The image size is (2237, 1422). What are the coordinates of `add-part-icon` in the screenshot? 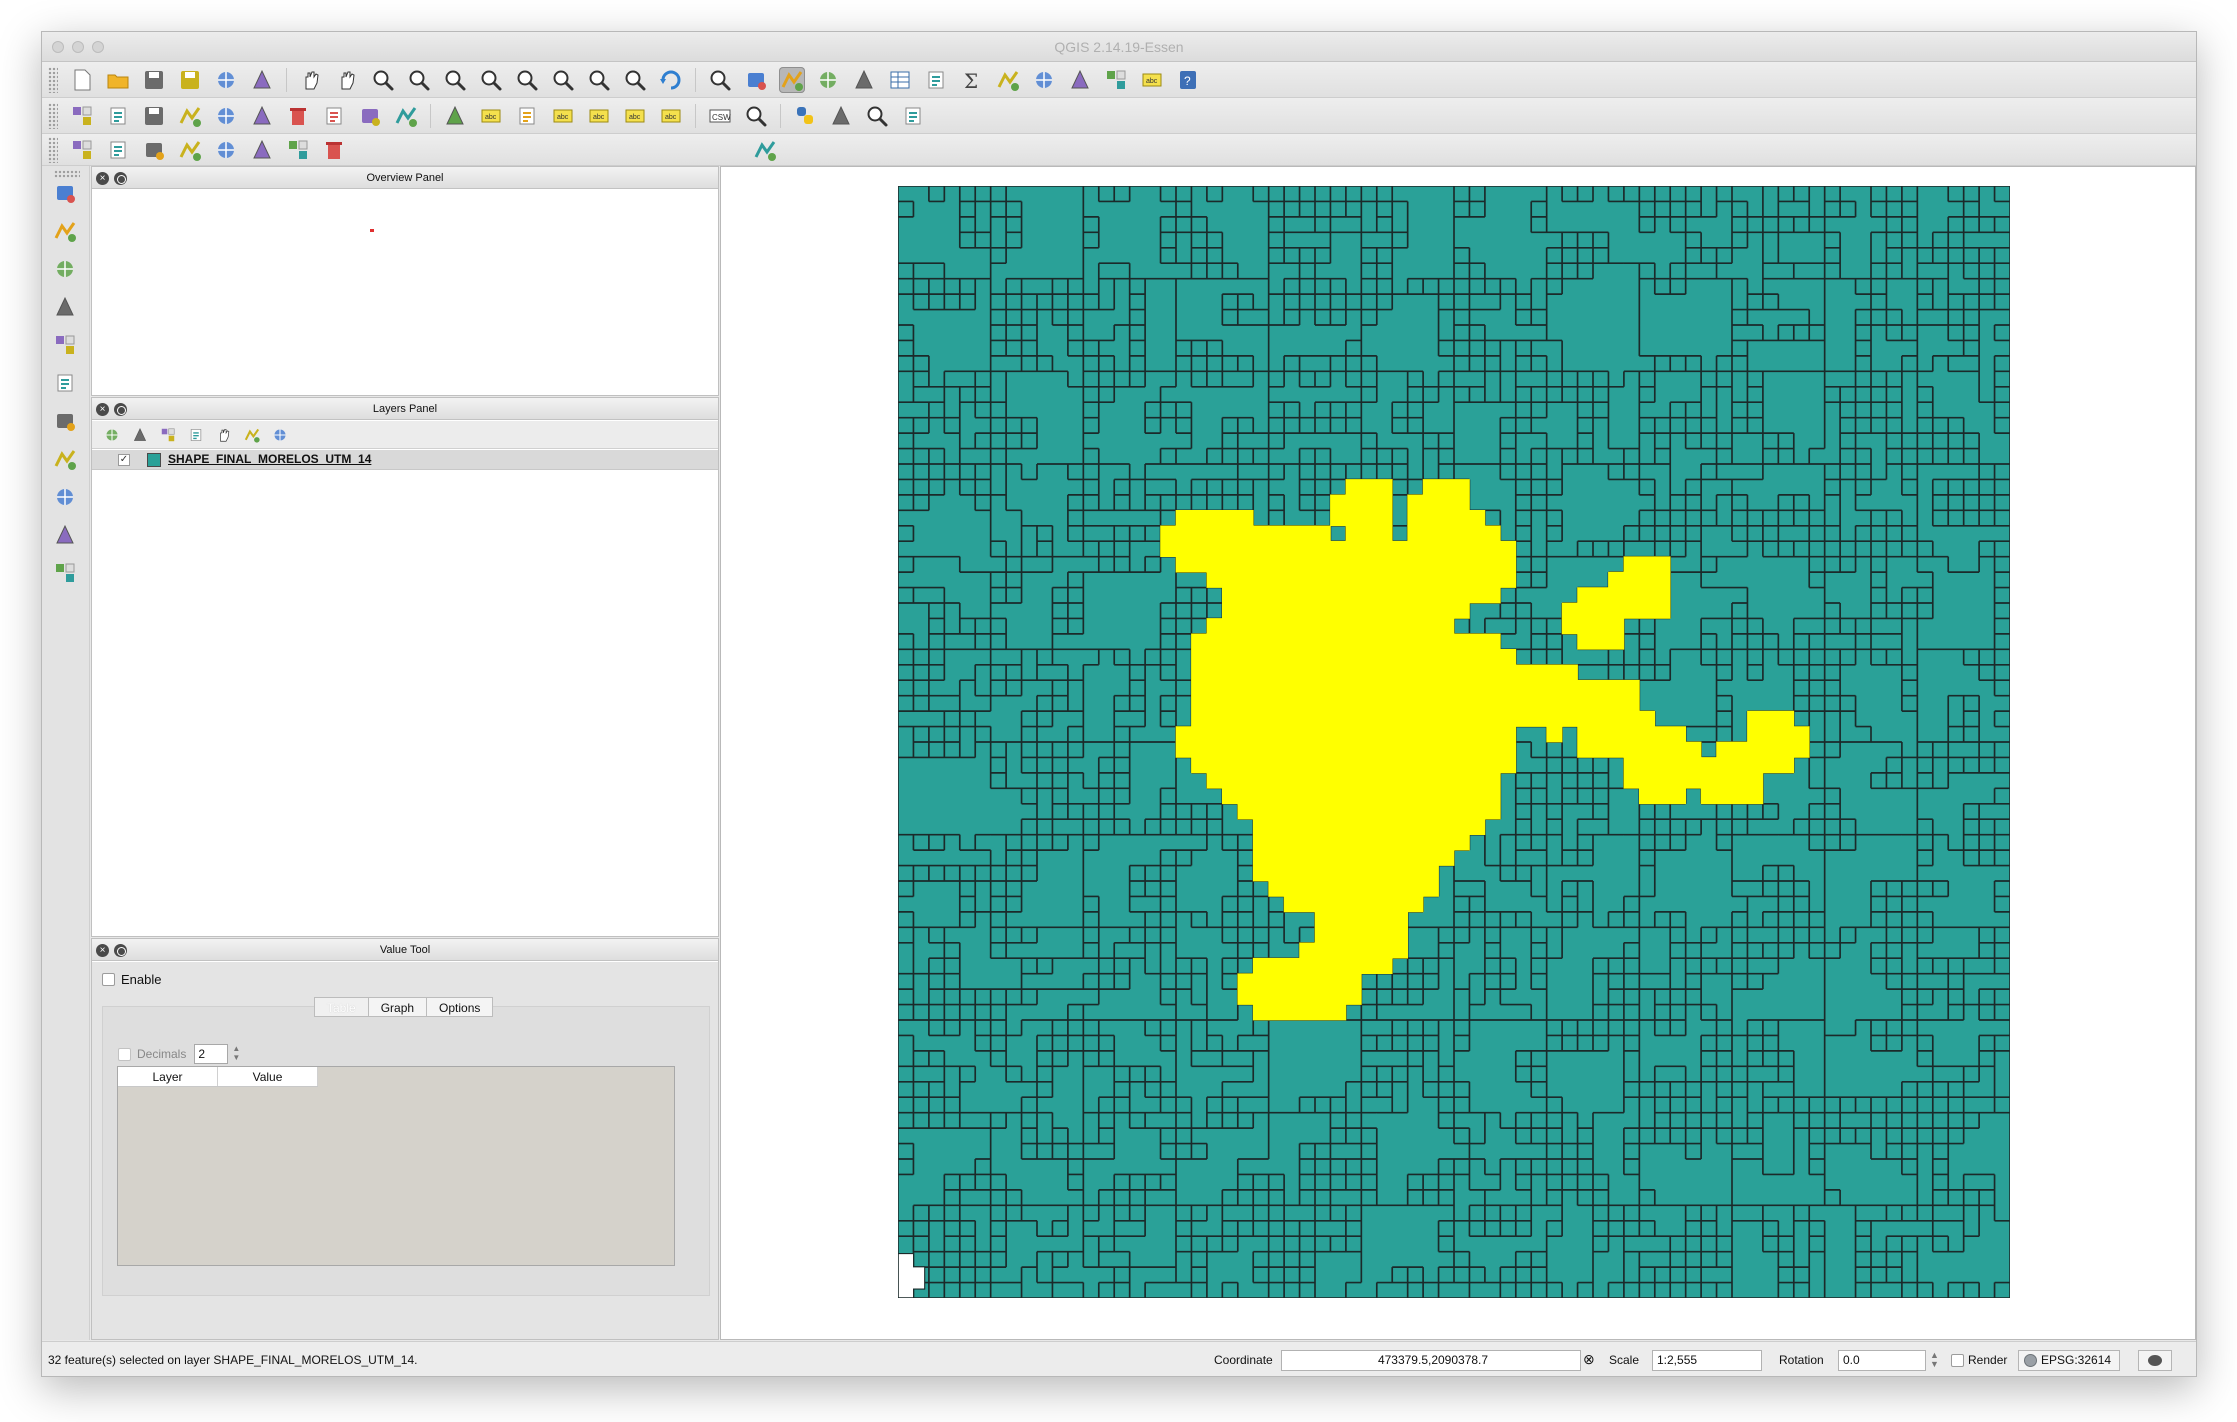 It's located at (262, 150).